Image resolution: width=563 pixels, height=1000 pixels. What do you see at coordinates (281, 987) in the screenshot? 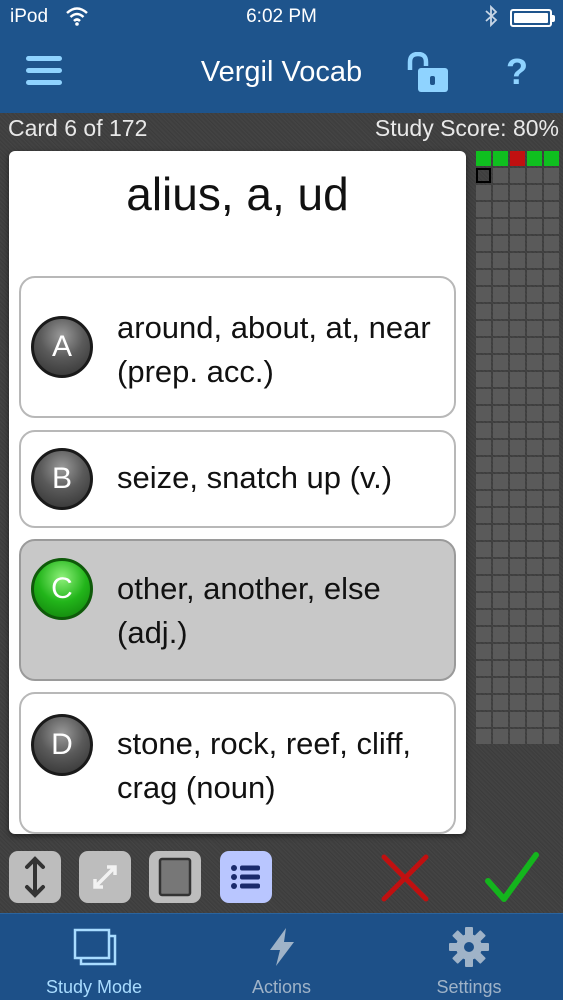
I see `tab-actions-label: Actions` at bounding box center [281, 987].